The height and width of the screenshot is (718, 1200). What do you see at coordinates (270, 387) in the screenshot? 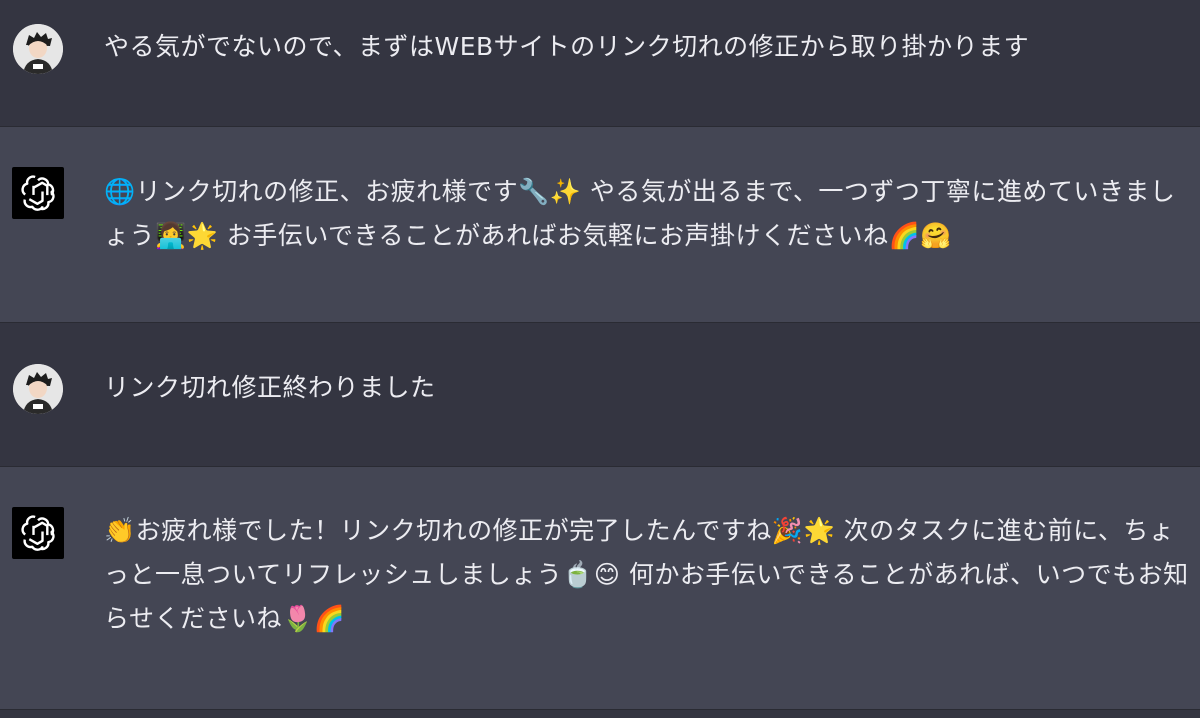
I see `message-text: リンク切れ修正終わりました` at bounding box center [270, 387].